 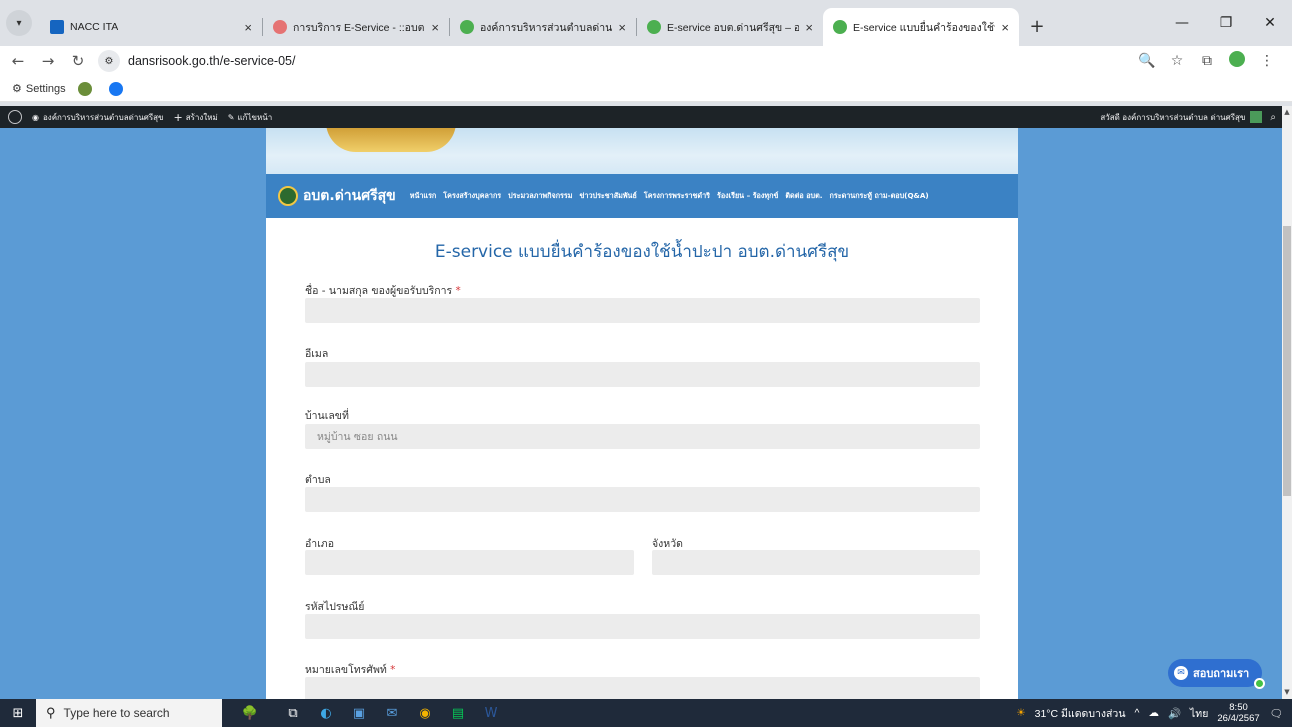 What do you see at coordinates (1174, 713) in the screenshot?
I see `volume-icon: 🔊` at bounding box center [1174, 713].